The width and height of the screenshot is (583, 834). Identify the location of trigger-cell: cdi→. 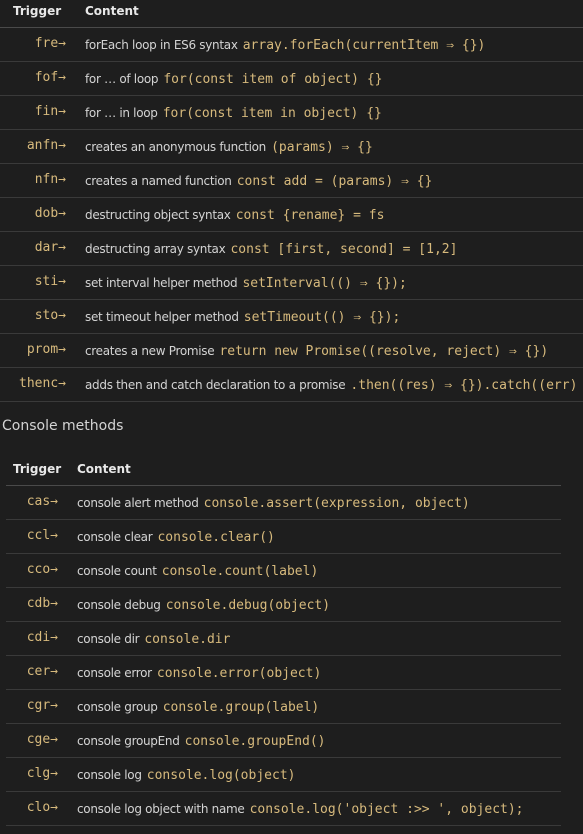
(42, 637).